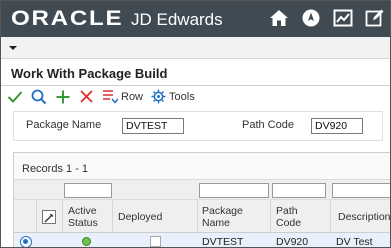 This screenshot has height=248, width=391. What do you see at coordinates (55, 169) in the screenshot?
I see `records-count: Records 1 - 1` at bounding box center [55, 169].